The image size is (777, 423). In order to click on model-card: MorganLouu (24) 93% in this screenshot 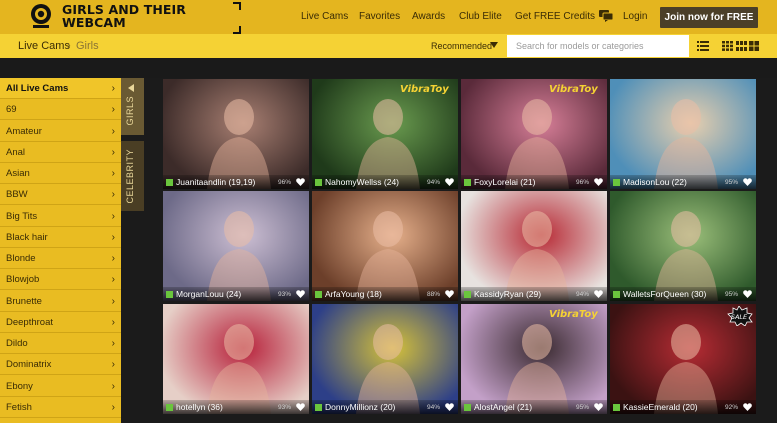, I will do `click(236, 246)`.